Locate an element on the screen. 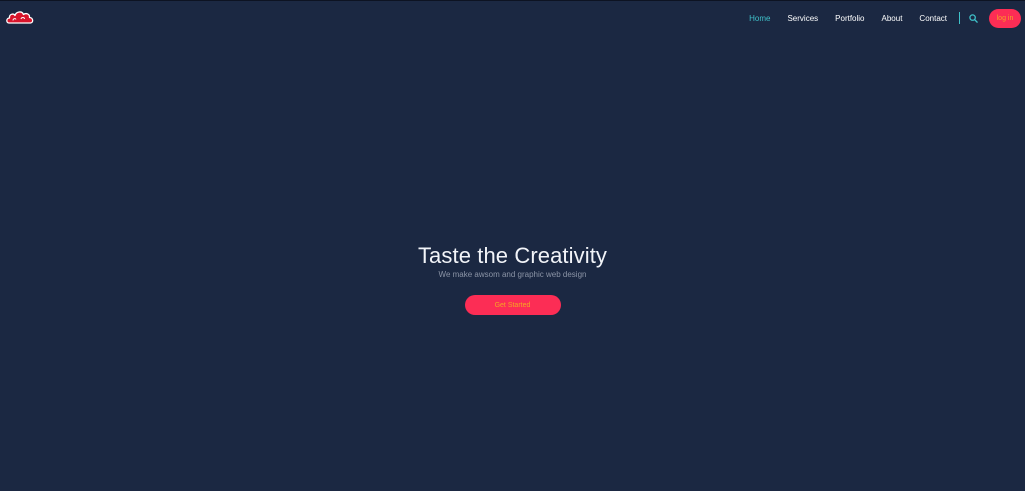 Image resolution: width=1025 pixels, height=491 pixels. search-icon is located at coordinates (973, 18).